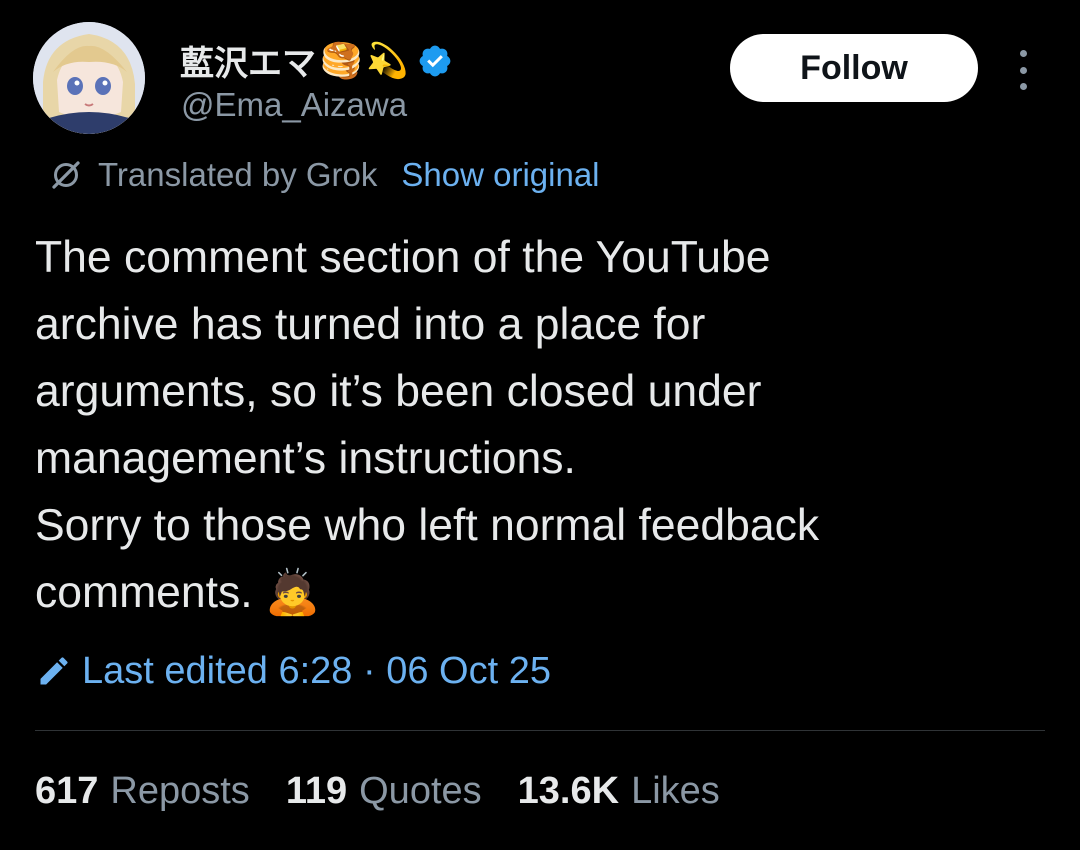  What do you see at coordinates (535, 592) in the screenshot?
I see `tweet-last-line: comments. 🙇` at bounding box center [535, 592].